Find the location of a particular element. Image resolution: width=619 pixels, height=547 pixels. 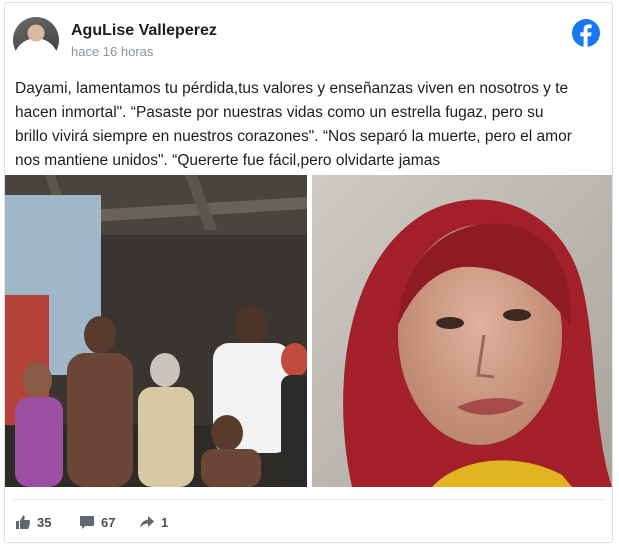

share-count: 1 is located at coordinates (165, 522).